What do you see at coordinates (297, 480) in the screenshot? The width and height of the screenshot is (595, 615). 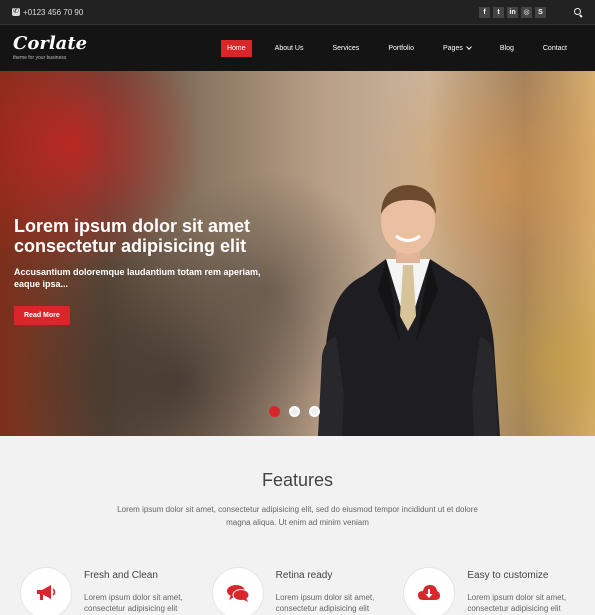 I see `features-heading: Features` at bounding box center [297, 480].